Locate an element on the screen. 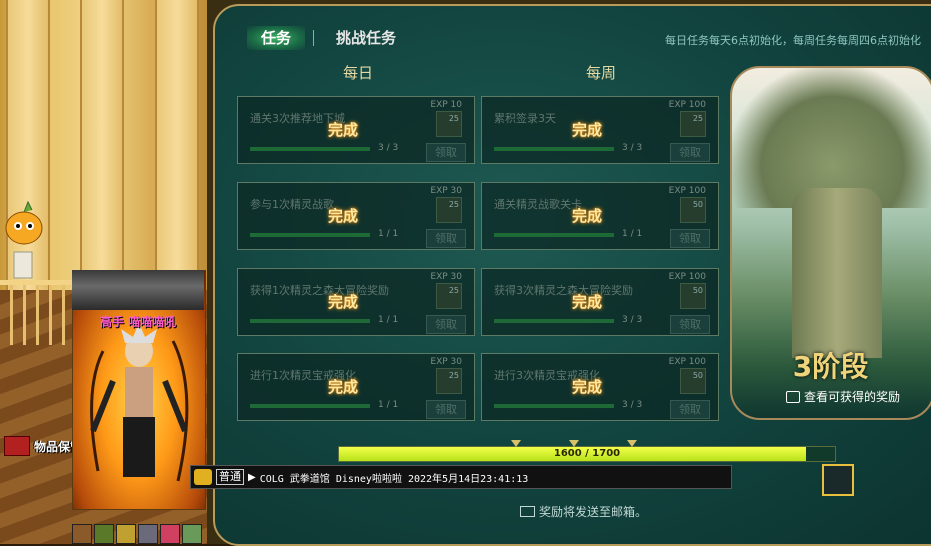 The height and width of the screenshot is (546, 931). quick-slot-bar is located at coordinates (137, 534).